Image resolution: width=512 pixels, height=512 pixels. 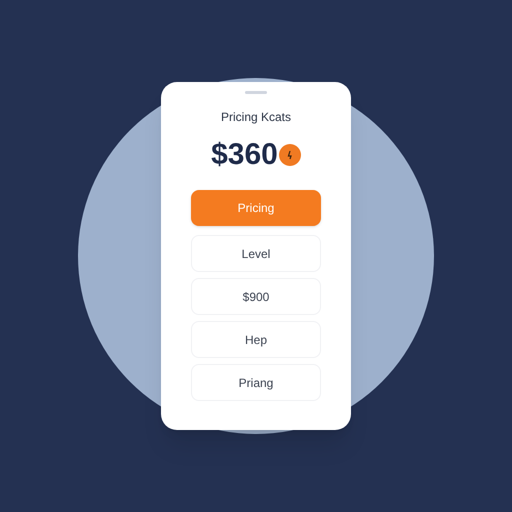 I want to click on price: $360, so click(x=244, y=155).